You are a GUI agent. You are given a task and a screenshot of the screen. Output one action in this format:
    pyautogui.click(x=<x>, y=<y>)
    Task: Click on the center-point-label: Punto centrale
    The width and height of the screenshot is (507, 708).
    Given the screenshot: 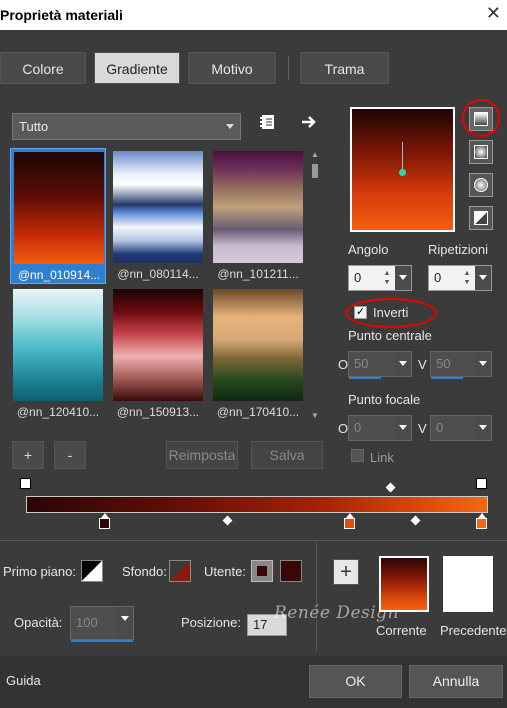 What is the action you would take?
    pyautogui.click(x=390, y=335)
    